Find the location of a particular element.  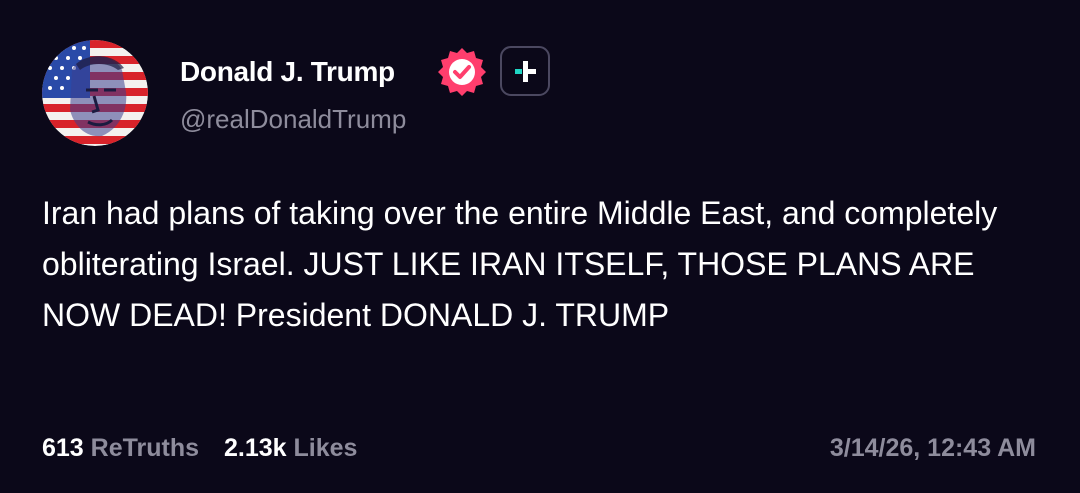

plus-badge-icon is located at coordinates (525, 71).